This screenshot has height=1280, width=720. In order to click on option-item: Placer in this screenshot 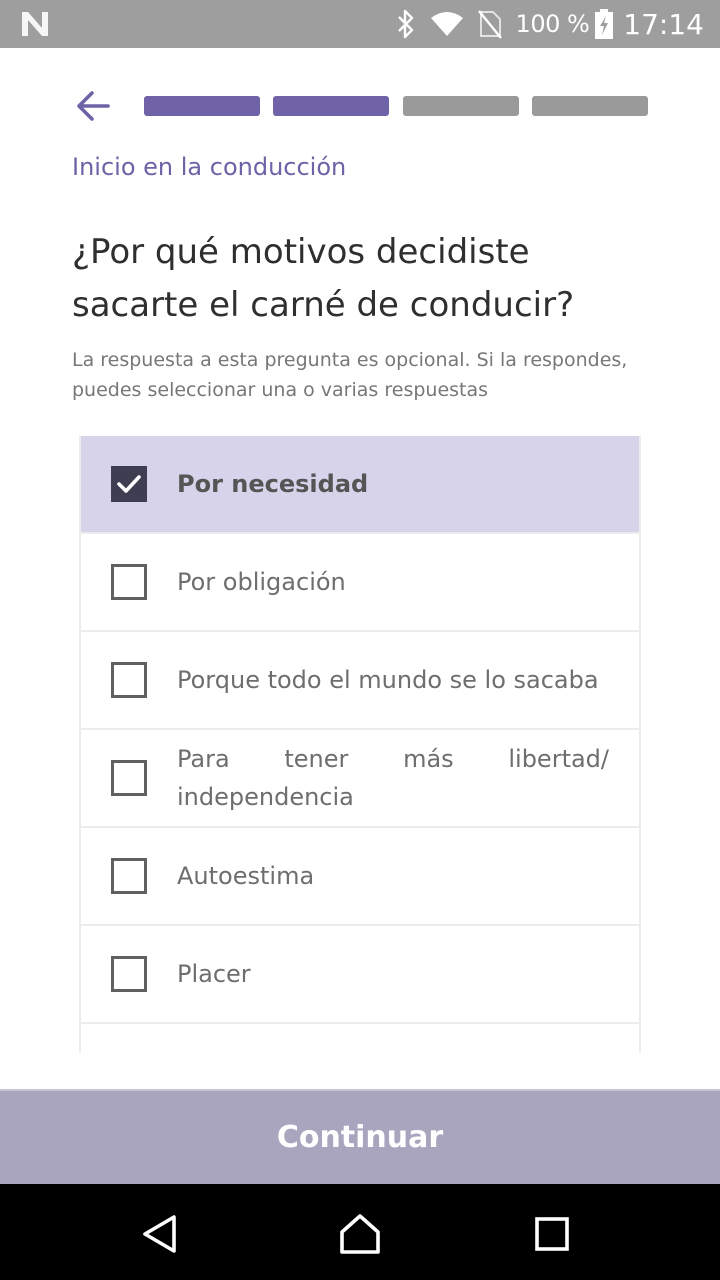, I will do `click(360, 975)`.